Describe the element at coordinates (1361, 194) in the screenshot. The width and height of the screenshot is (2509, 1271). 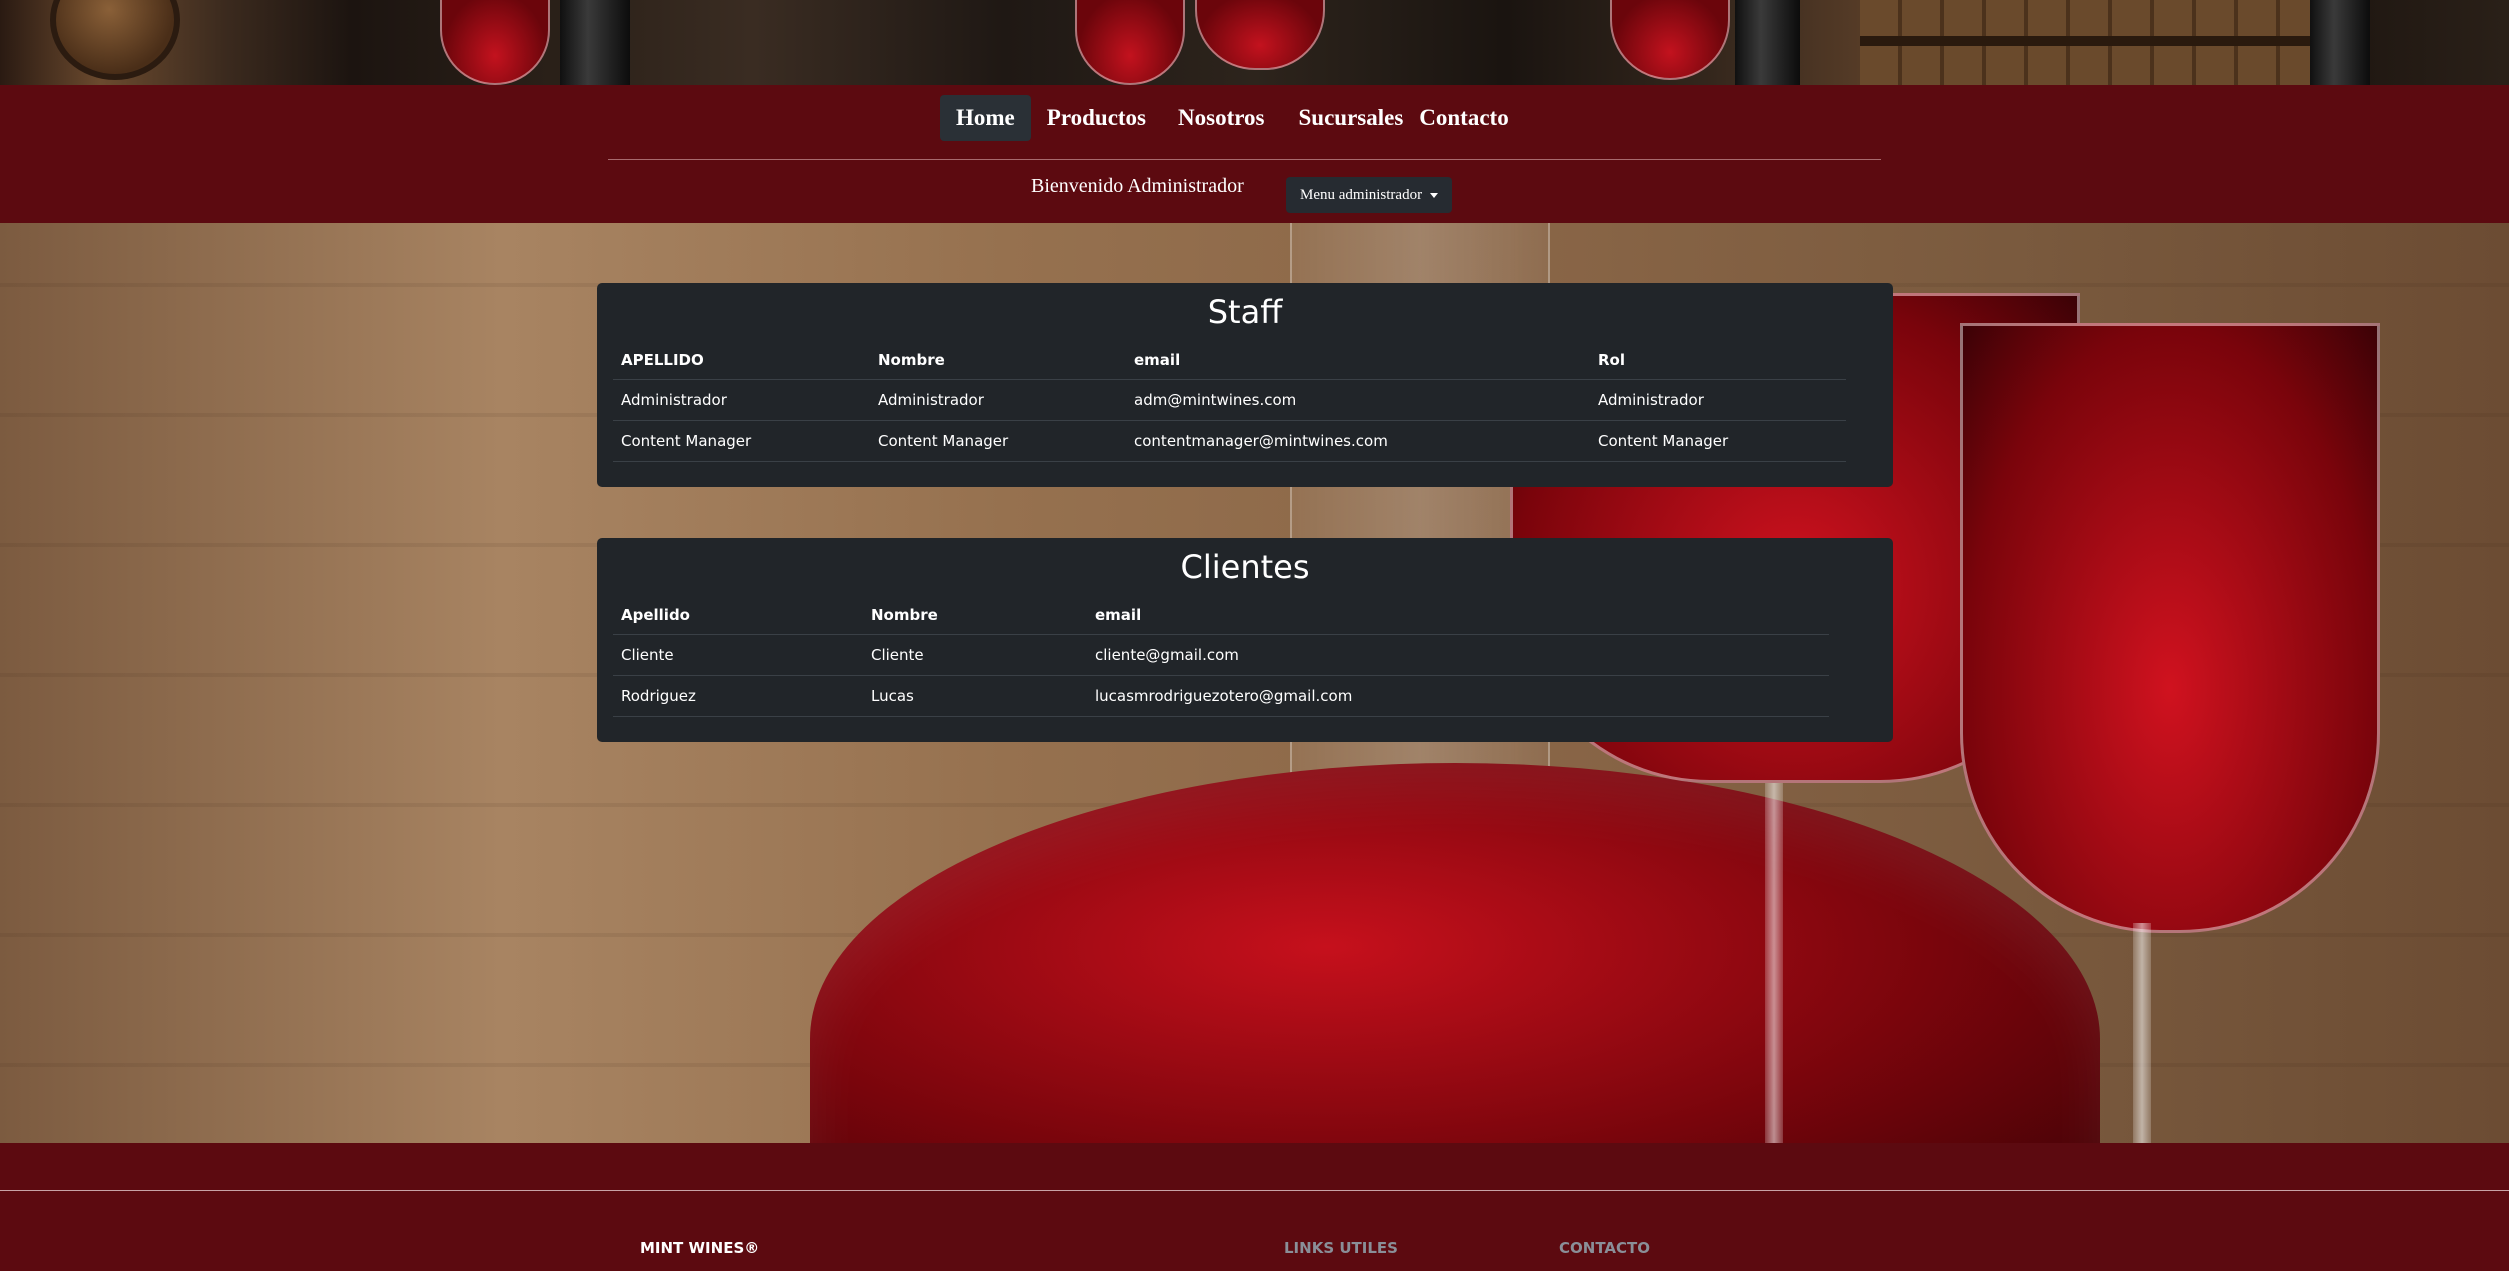
I see `admin-menu-label: Menu administrador` at that location.